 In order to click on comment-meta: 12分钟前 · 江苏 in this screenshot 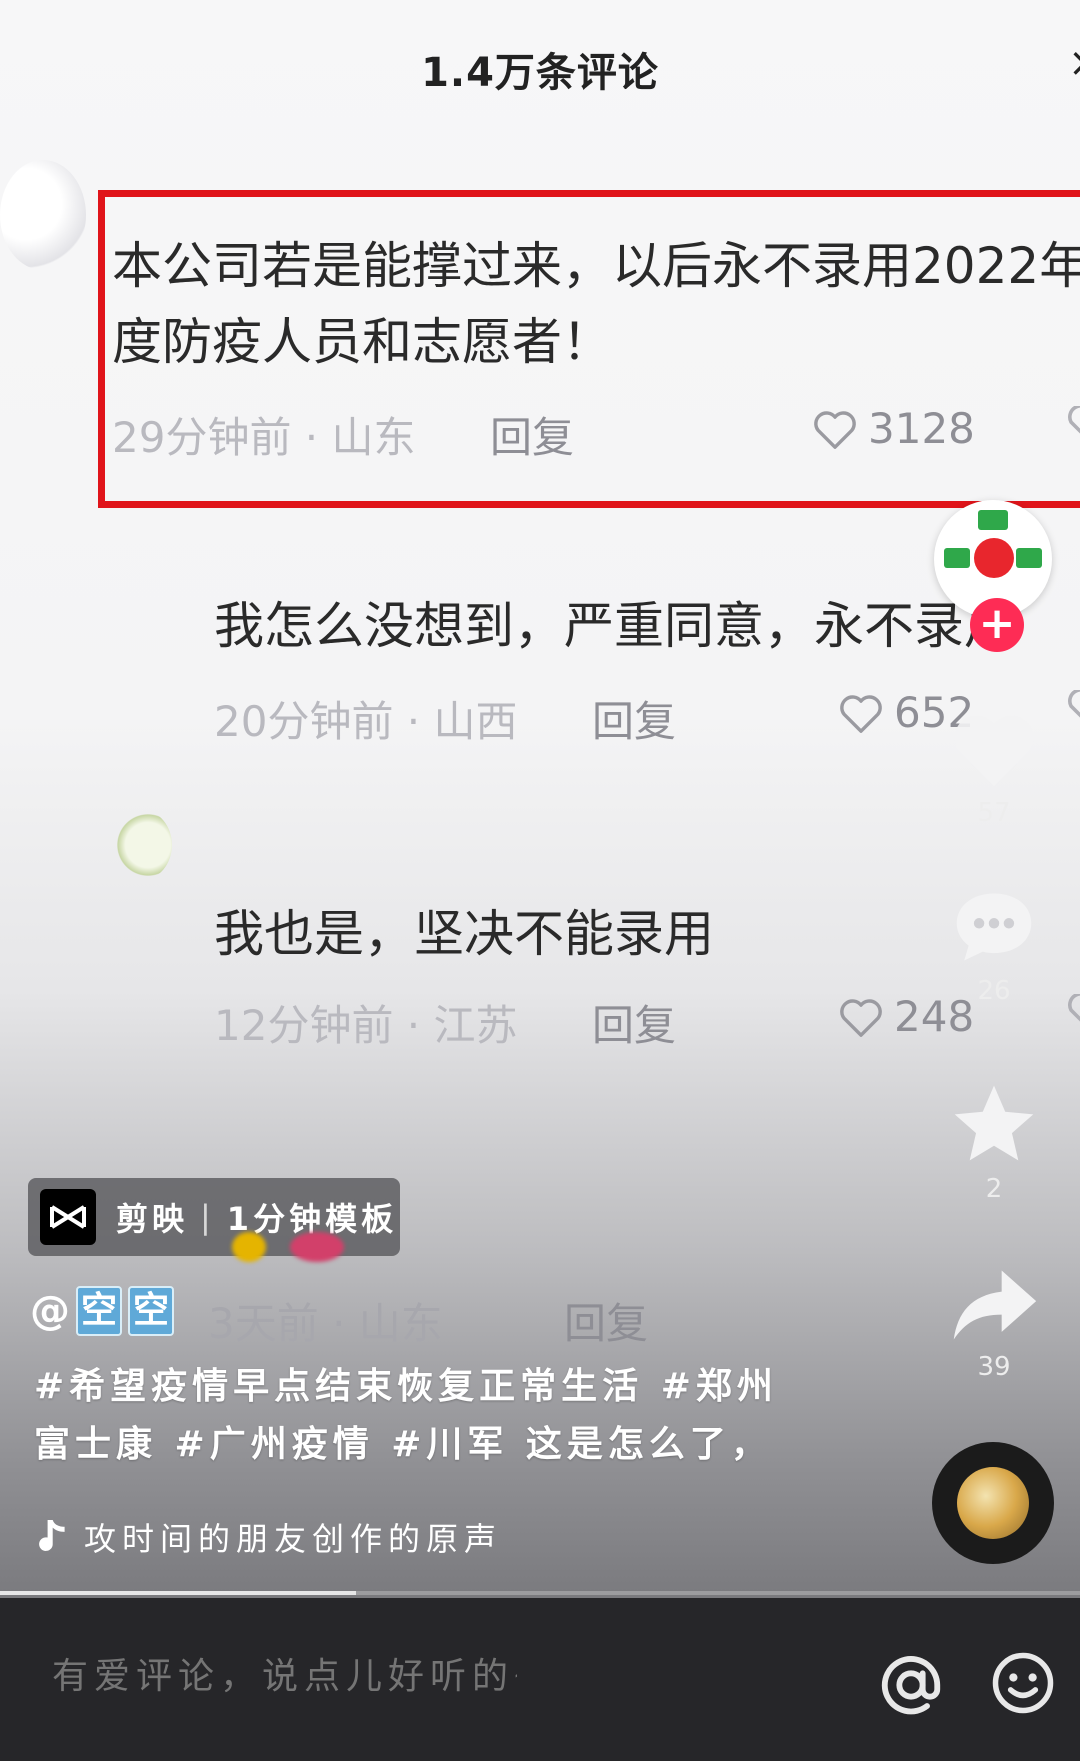, I will do `click(366, 1025)`.